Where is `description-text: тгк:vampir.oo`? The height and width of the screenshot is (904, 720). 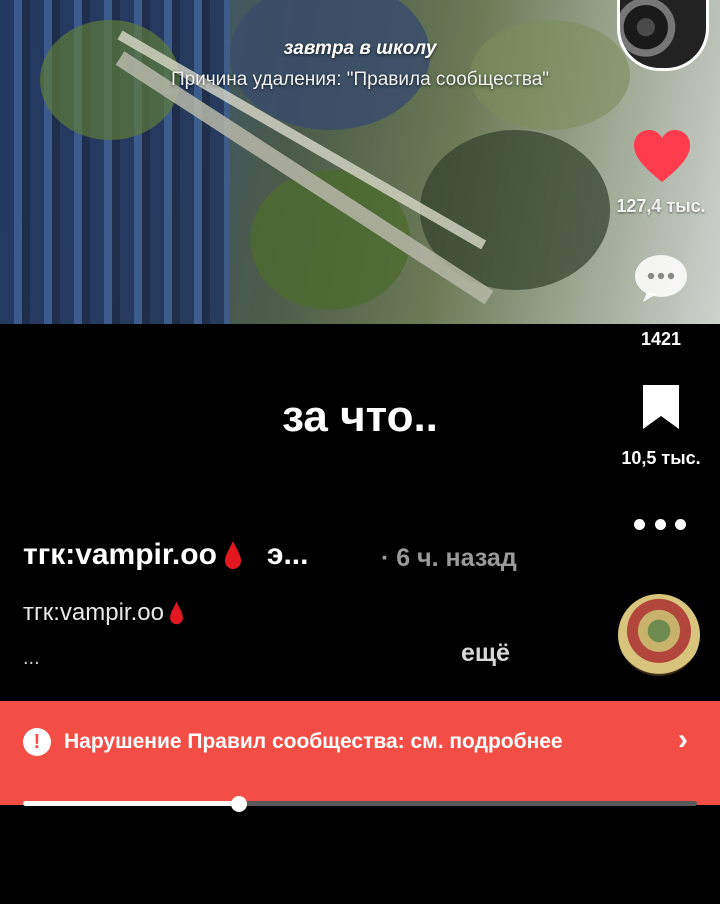 description-text: тгк:vampir.oo is located at coordinates (93, 612).